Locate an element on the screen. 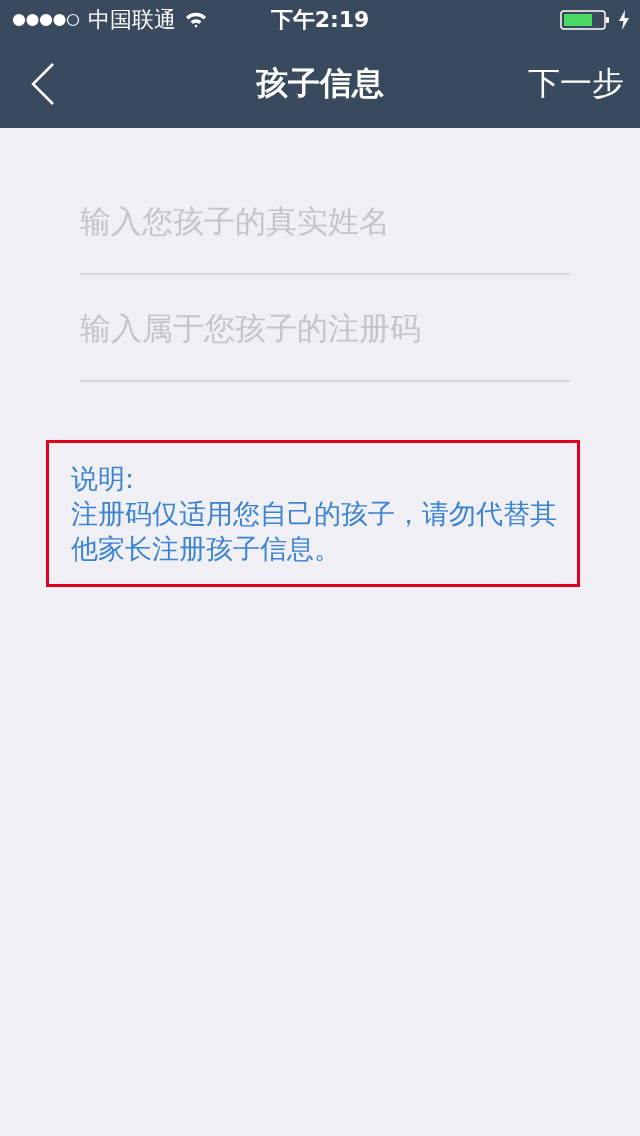 The height and width of the screenshot is (1136, 640). wifi-icon is located at coordinates (196, 20).